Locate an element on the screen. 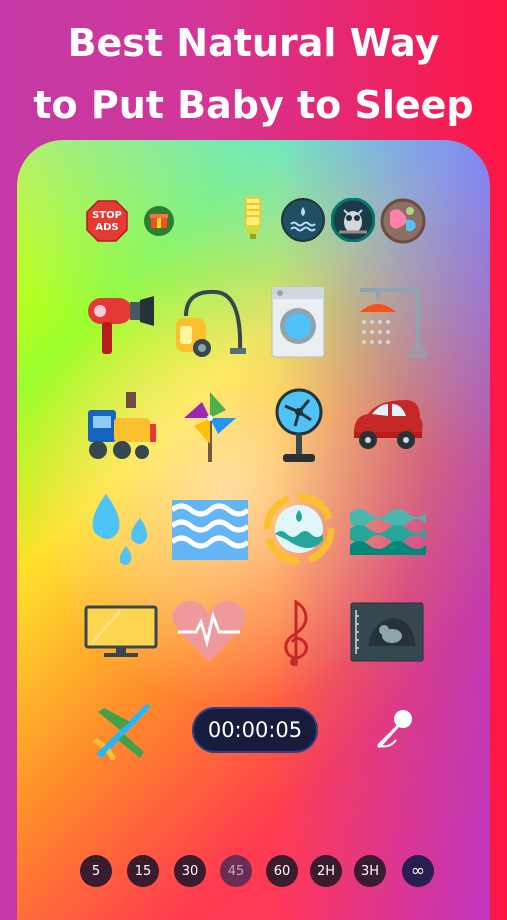  rain-drops-icon is located at coordinates (121, 530).